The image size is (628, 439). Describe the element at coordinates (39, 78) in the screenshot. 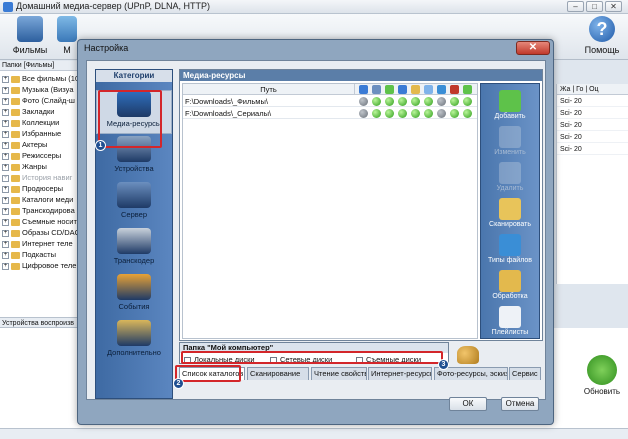

I see `tree-item: + Все фильмы (10` at that location.